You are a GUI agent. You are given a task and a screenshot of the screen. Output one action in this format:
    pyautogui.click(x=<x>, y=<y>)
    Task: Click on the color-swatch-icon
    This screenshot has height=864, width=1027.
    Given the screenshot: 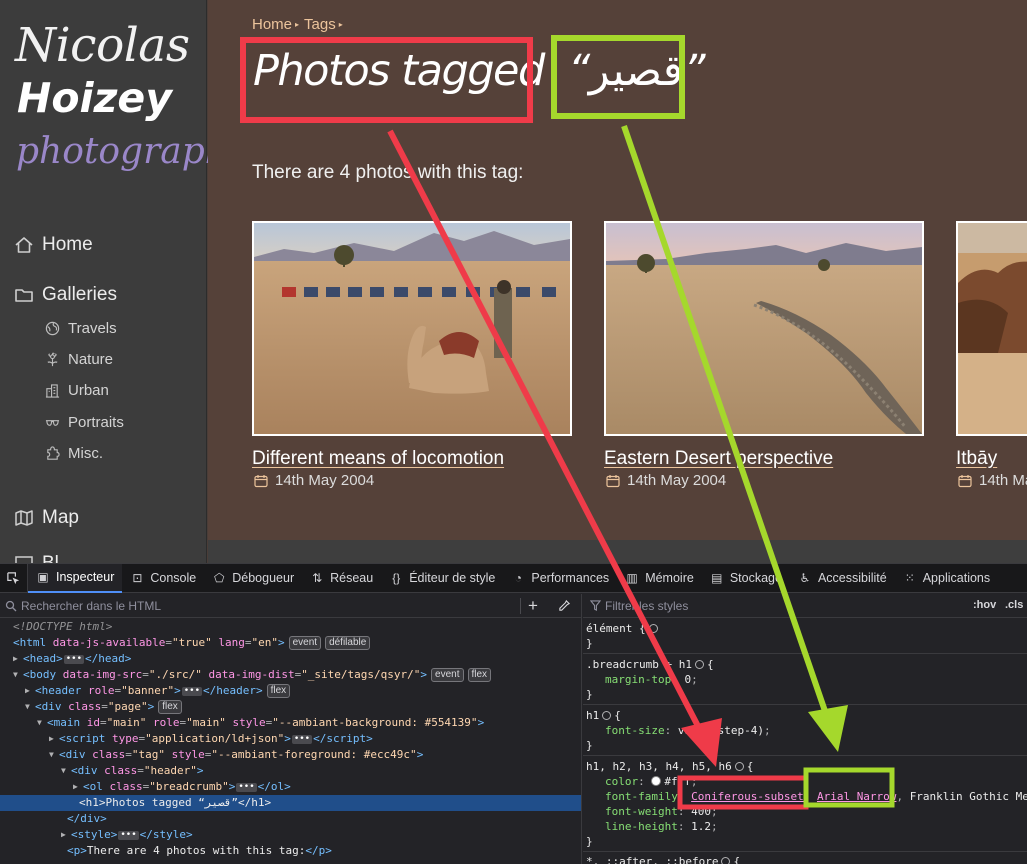 What is the action you would take?
    pyautogui.click(x=656, y=781)
    